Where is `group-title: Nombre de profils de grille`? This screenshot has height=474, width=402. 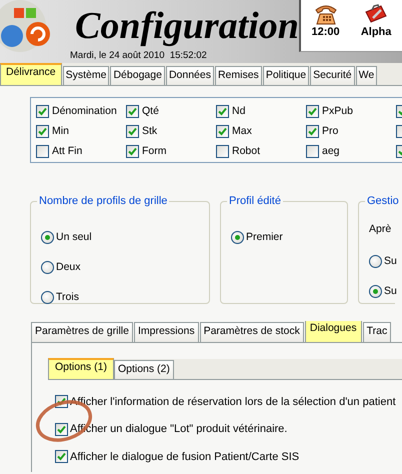
group-title: Nombre de profils de grille is located at coordinates (103, 201).